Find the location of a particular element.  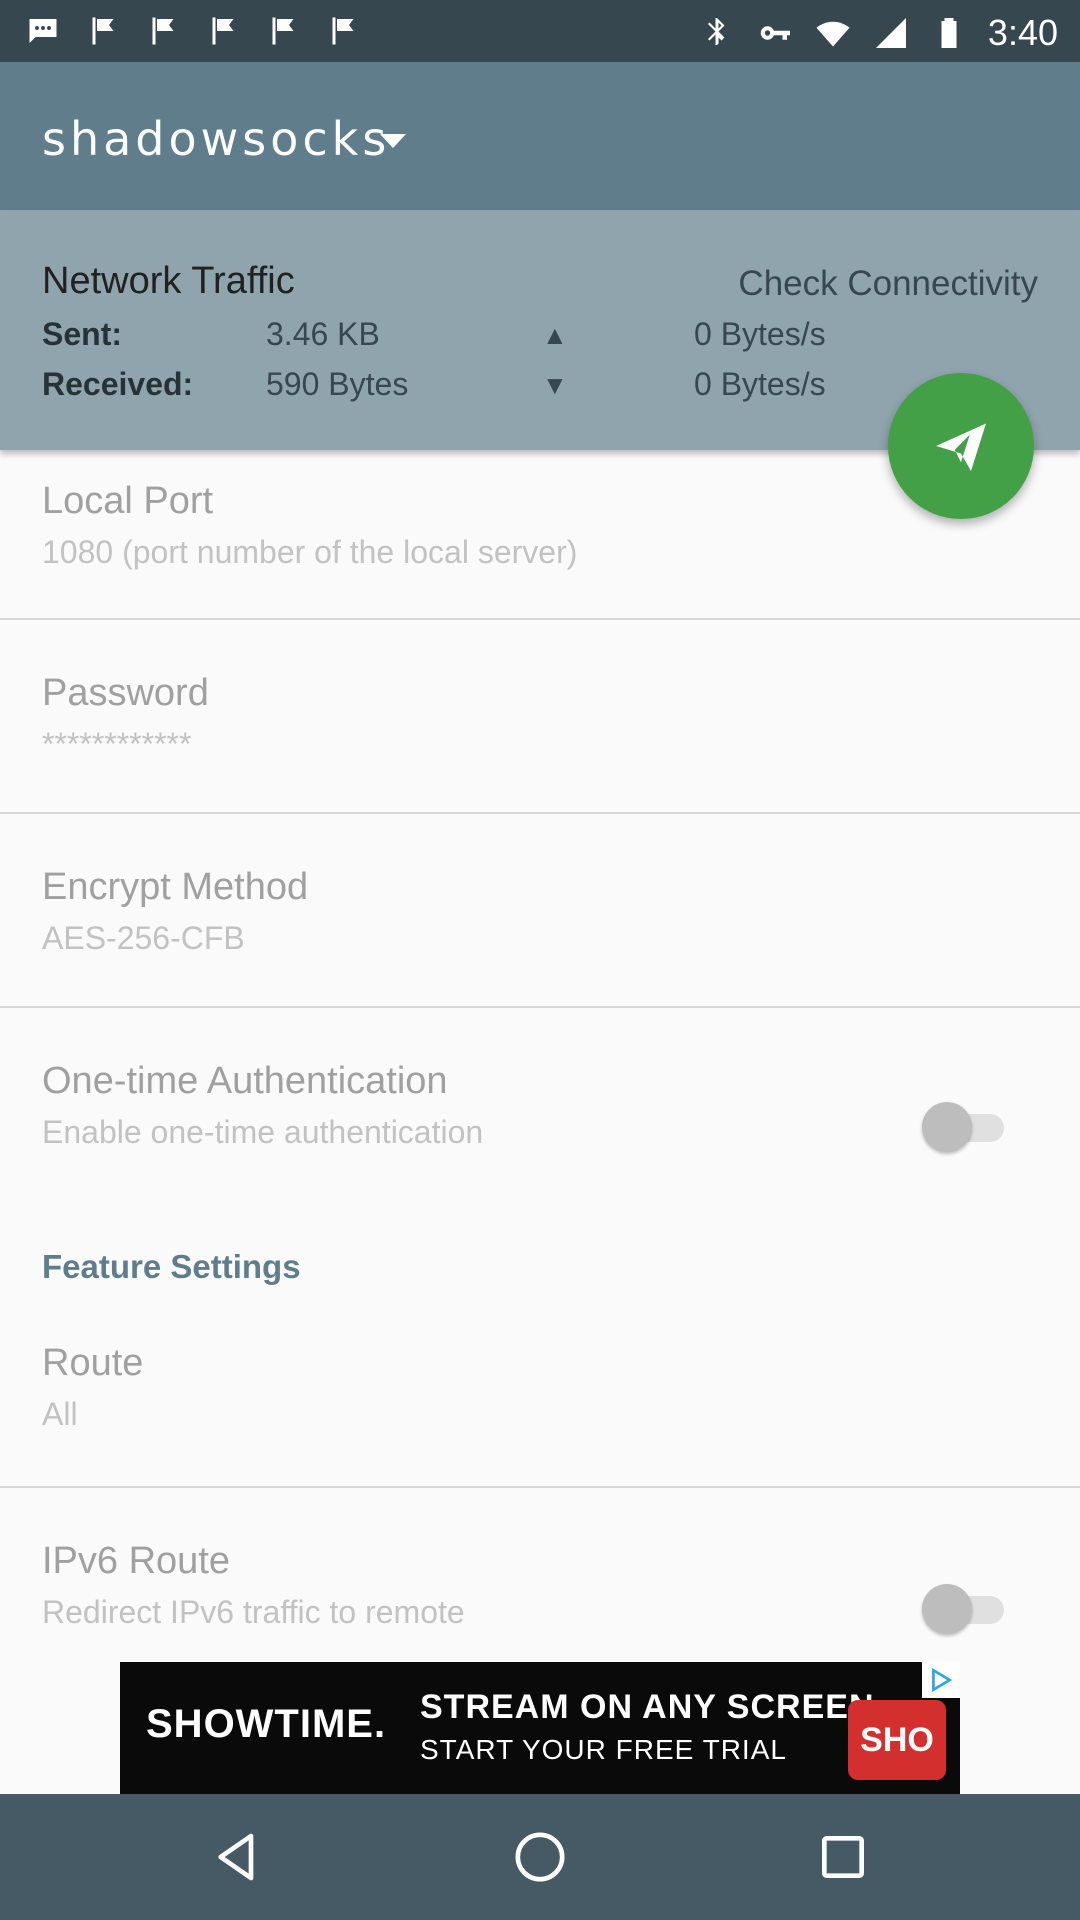

pref-title: Route is located at coordinates (93, 1363).